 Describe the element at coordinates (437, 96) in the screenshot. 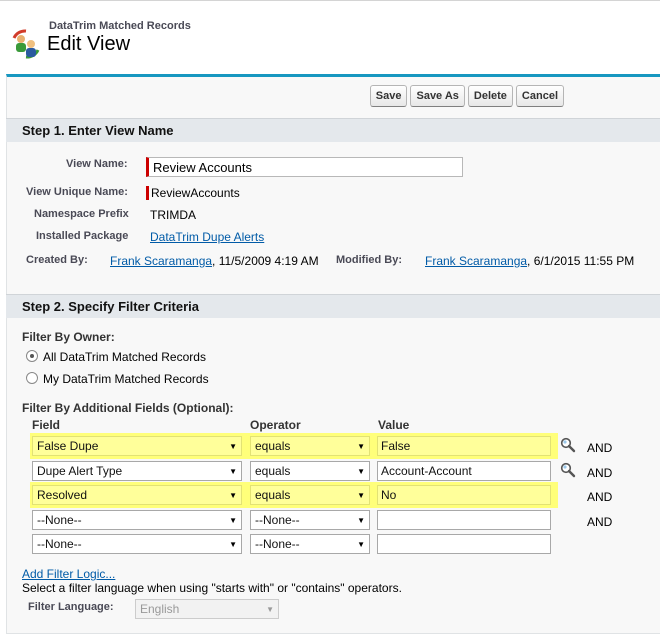

I see `save-as-button: Save As` at that location.